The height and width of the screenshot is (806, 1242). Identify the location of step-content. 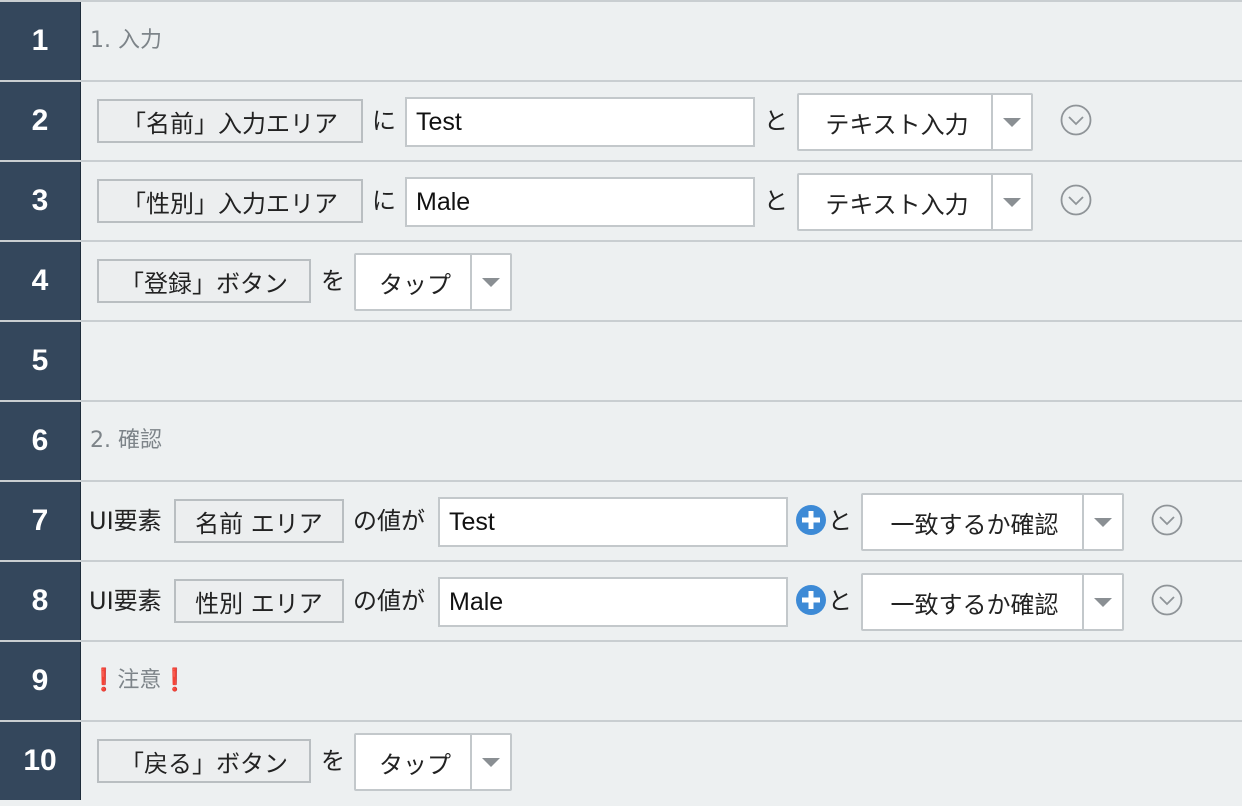
(661, 361).